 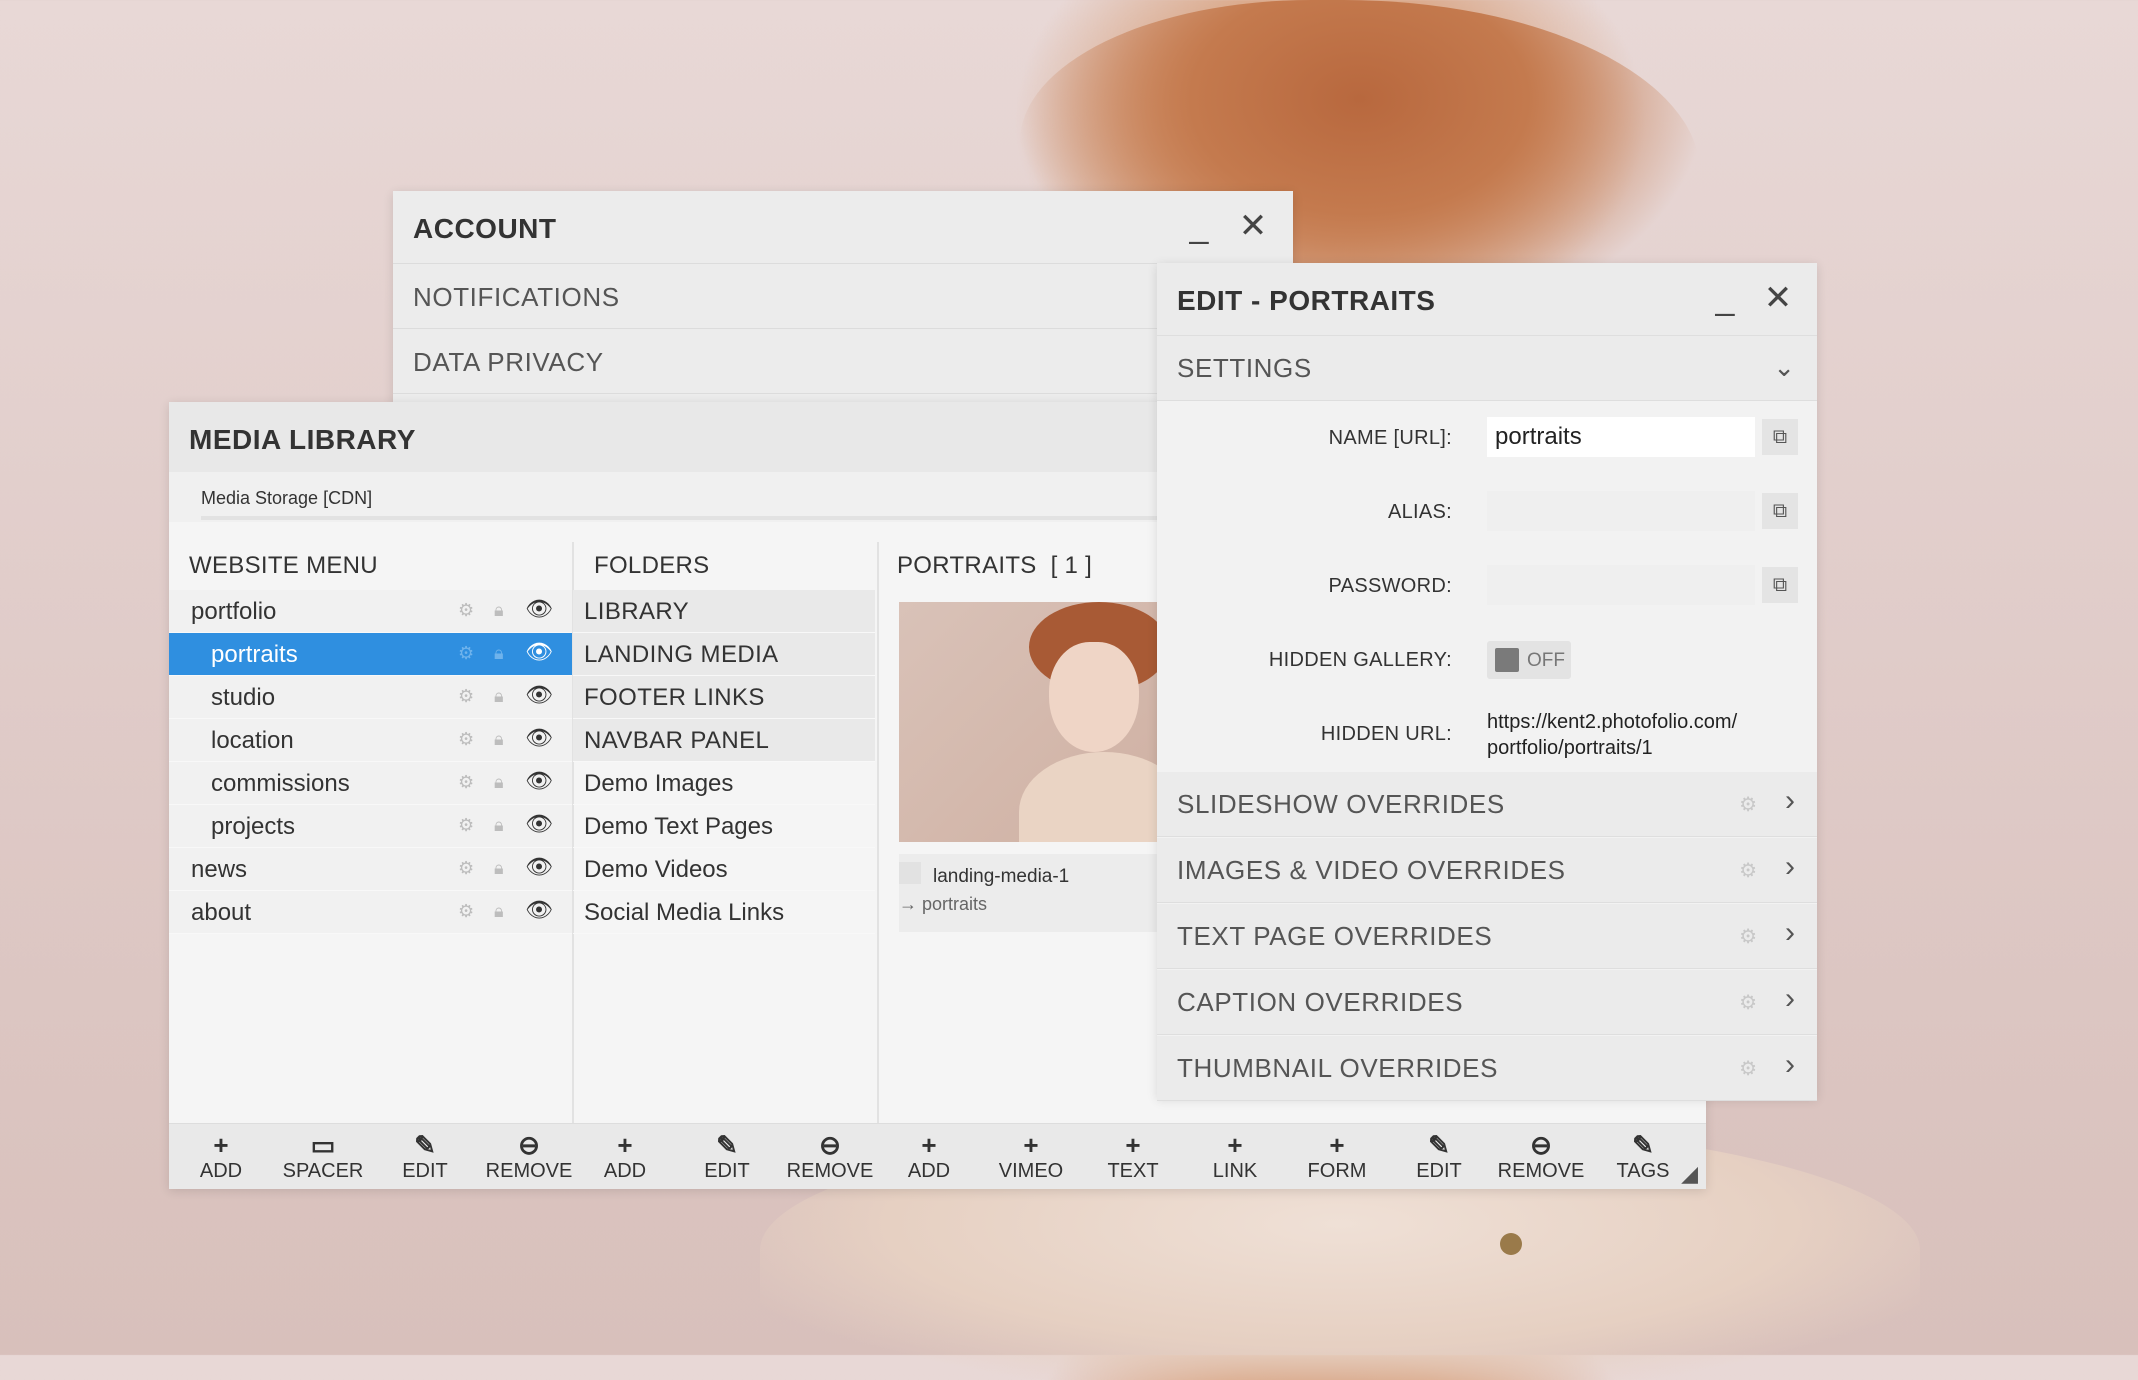 What do you see at coordinates (1439, 1171) in the screenshot?
I see `button-label: EDIT` at bounding box center [1439, 1171].